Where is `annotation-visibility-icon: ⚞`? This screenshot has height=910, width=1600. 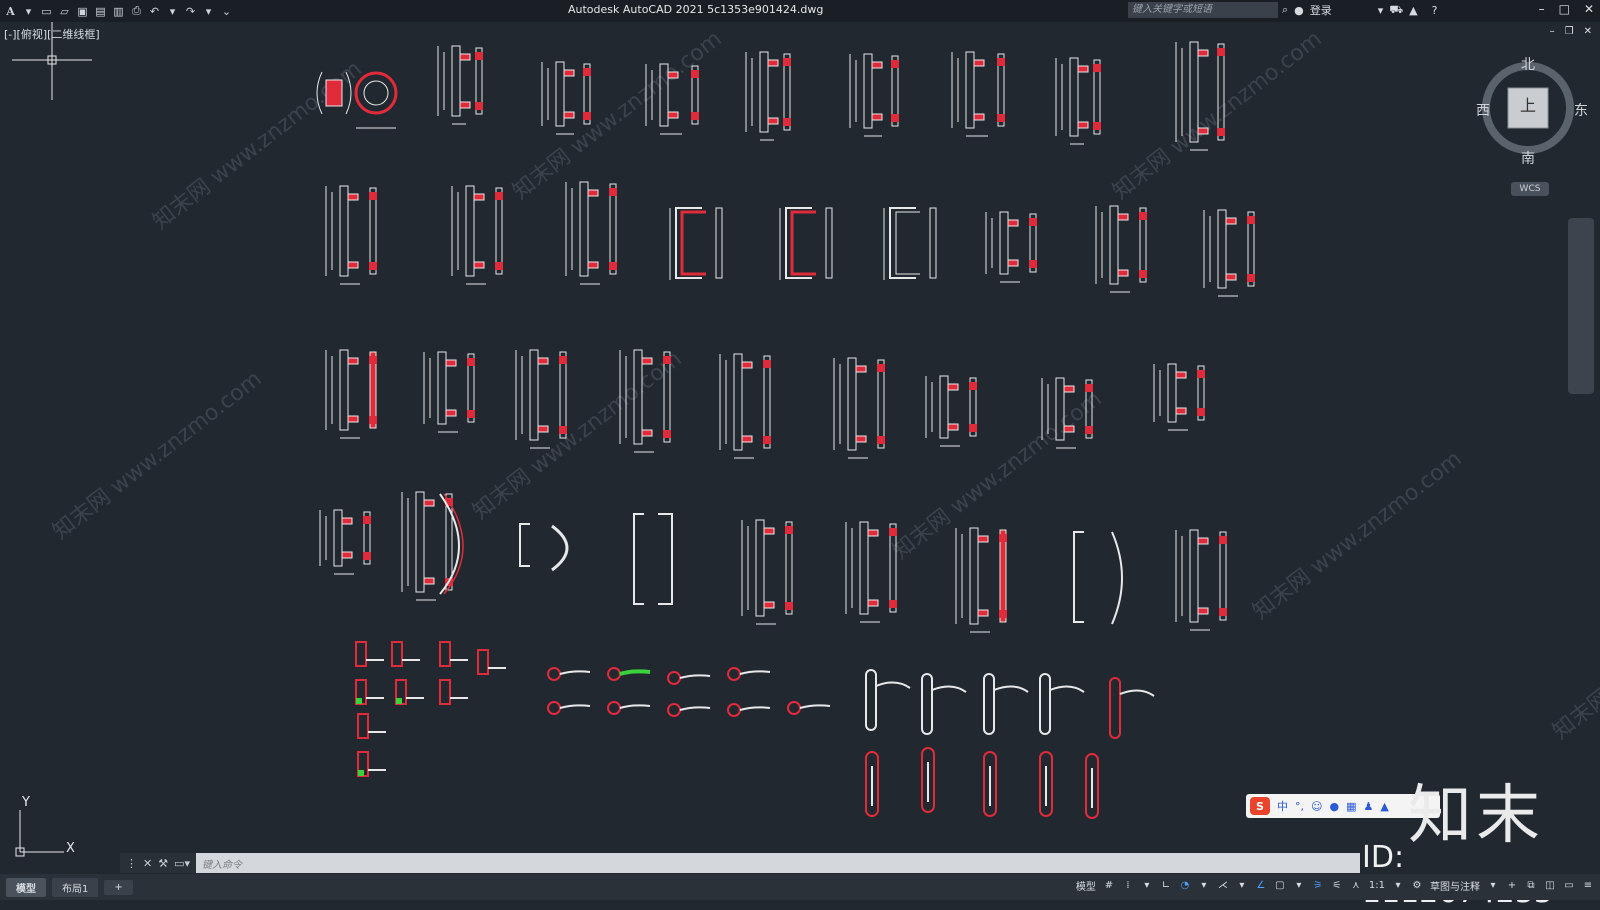 annotation-visibility-icon: ⚞ is located at coordinates (1318, 886).